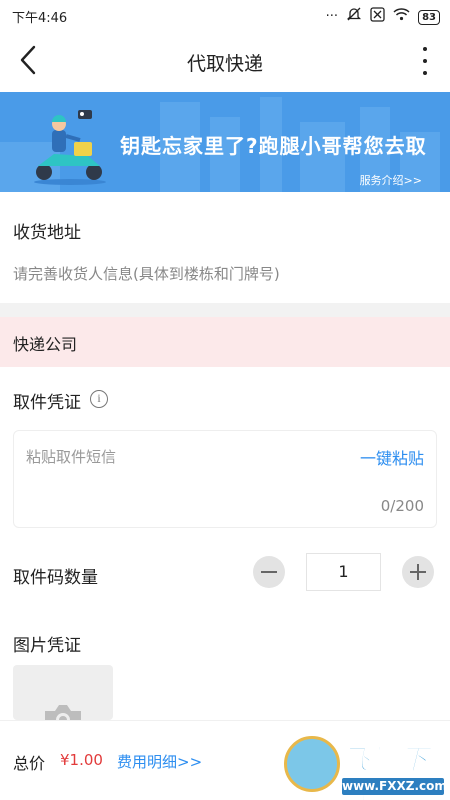  What do you see at coordinates (63, 712) in the screenshot?
I see `camera-icon` at bounding box center [63, 712].